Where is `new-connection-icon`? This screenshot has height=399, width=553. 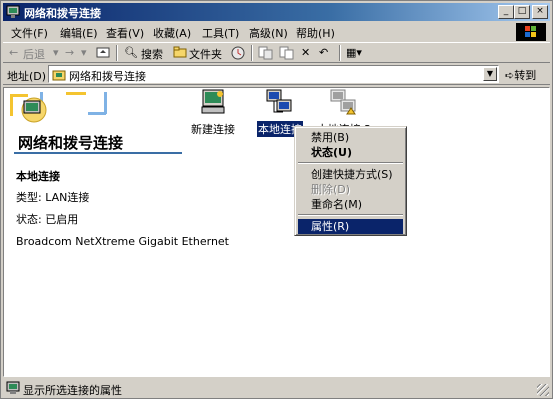 new-connection-icon is located at coordinates (213, 101).